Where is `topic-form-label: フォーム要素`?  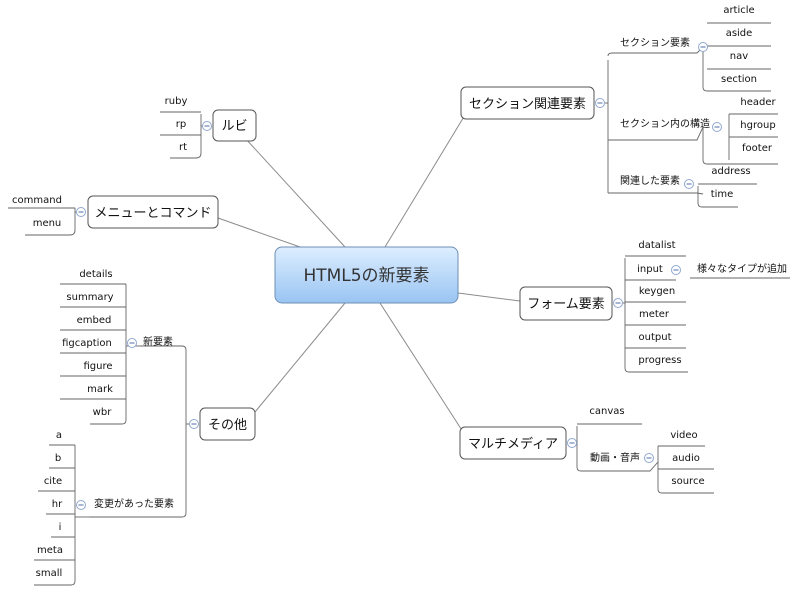
topic-form-label: フォーム要素 is located at coordinates (566, 304).